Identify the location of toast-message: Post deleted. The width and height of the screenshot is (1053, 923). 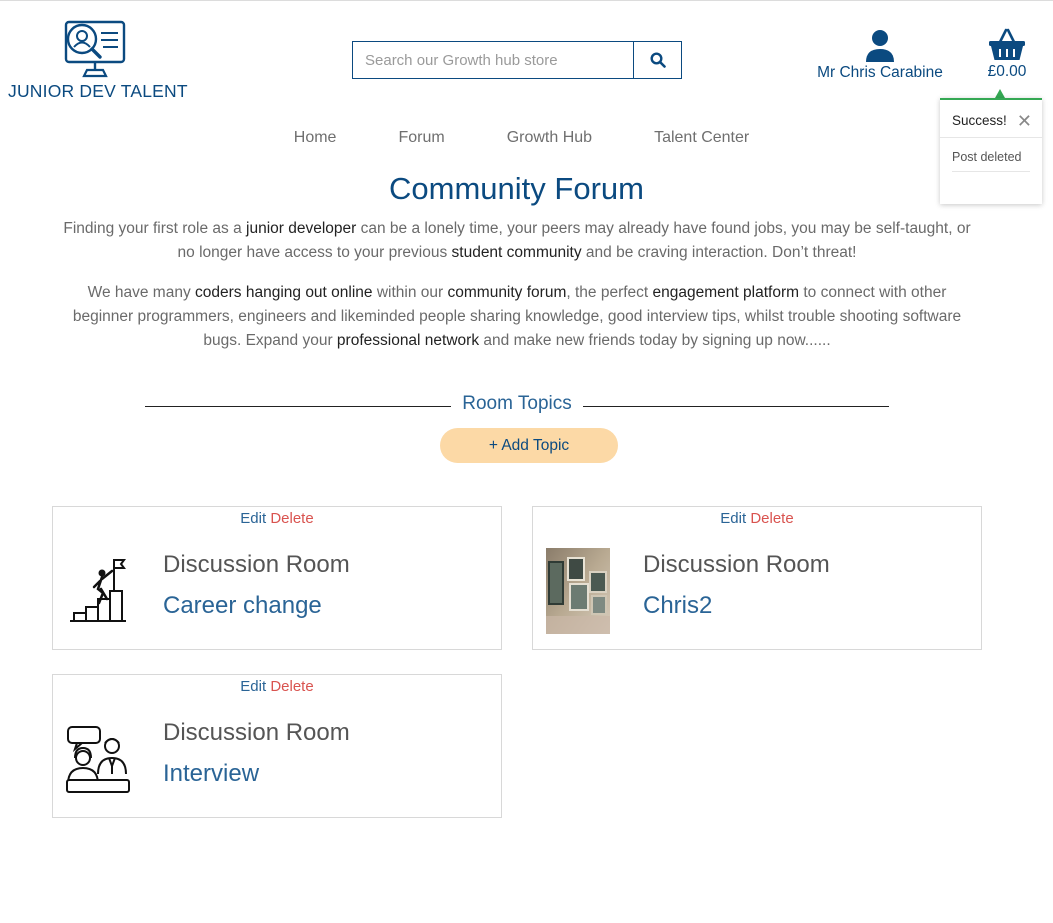
(991, 161).